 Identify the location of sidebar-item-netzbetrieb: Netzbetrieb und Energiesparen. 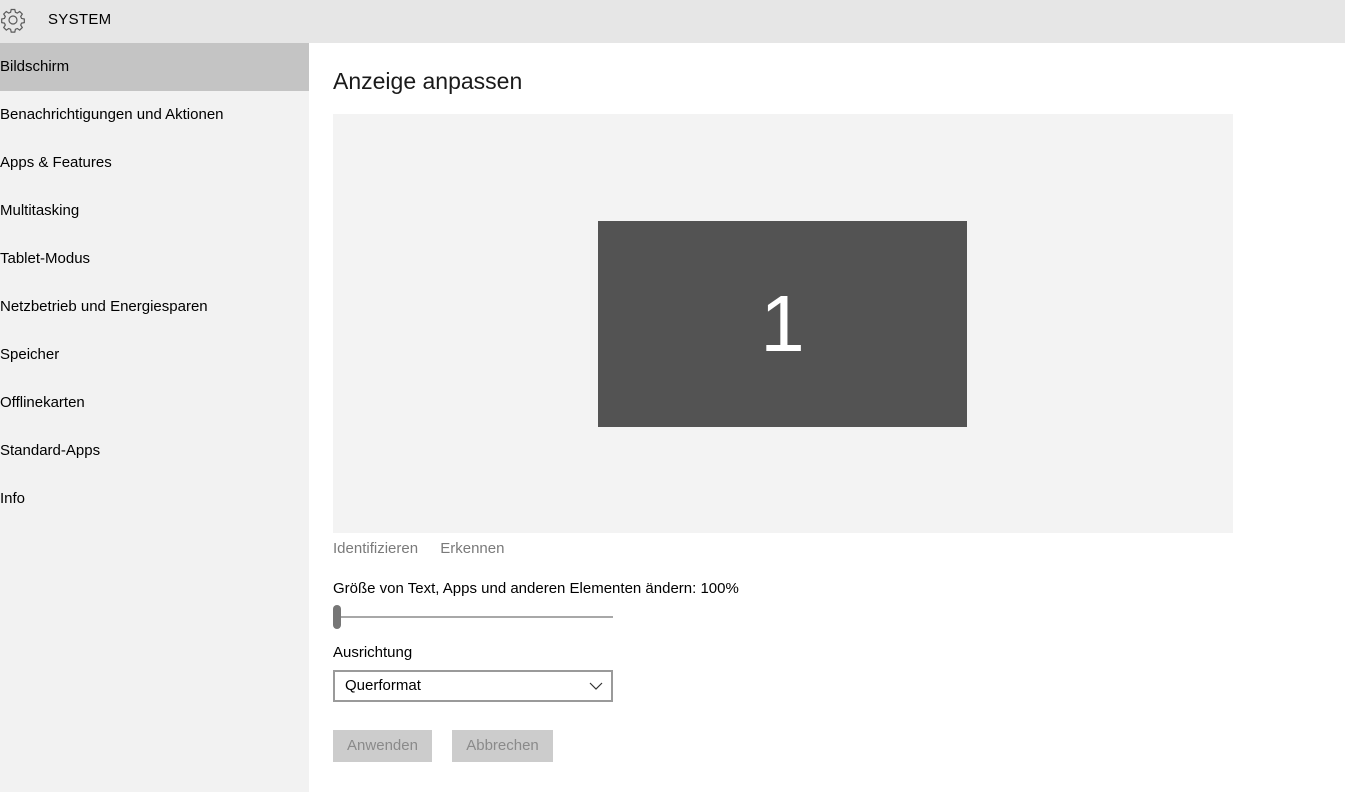
(154, 307).